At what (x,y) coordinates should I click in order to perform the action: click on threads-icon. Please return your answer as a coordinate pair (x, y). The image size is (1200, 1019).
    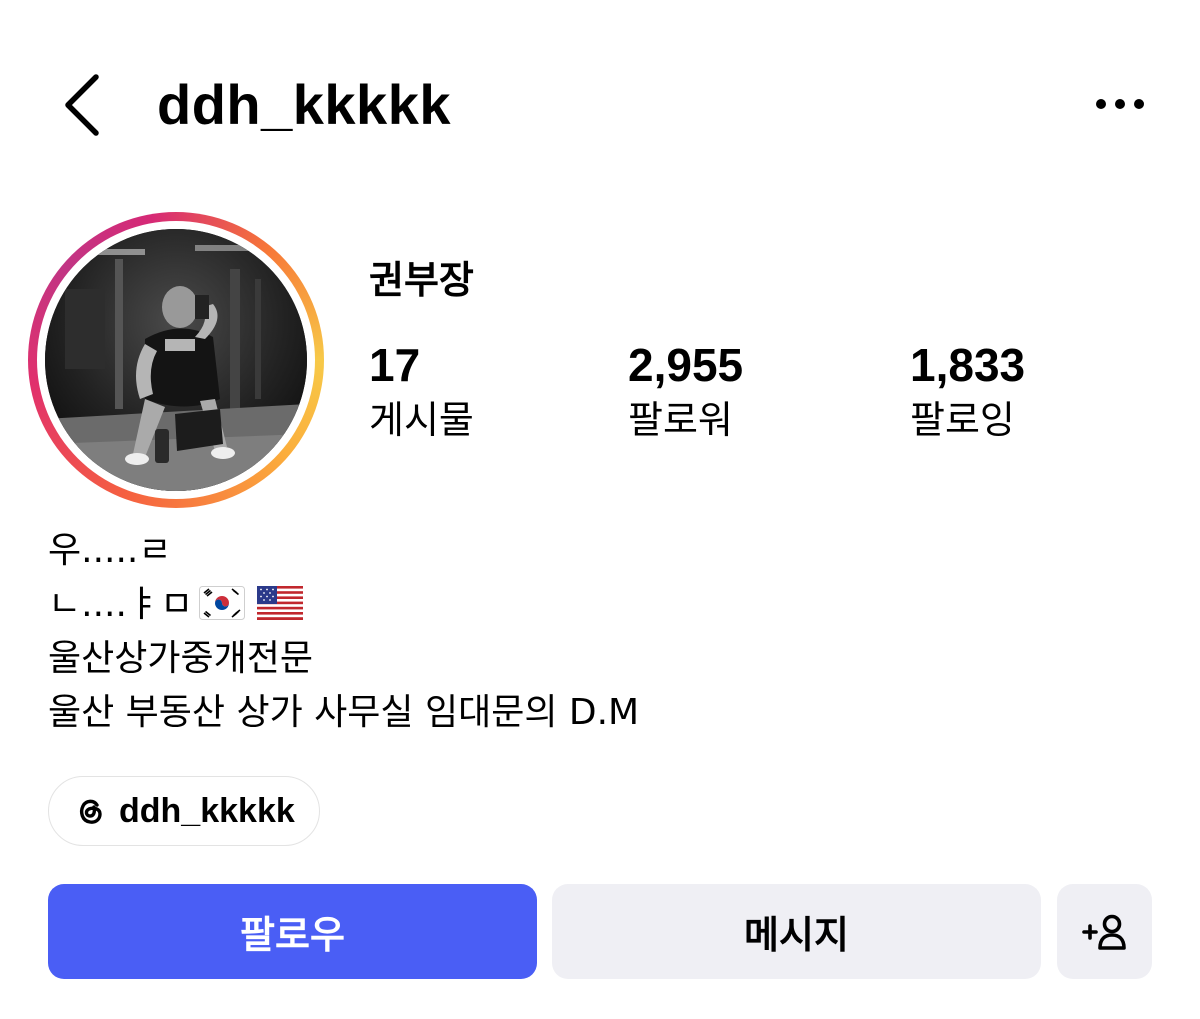
    Looking at the image, I should click on (90, 811).